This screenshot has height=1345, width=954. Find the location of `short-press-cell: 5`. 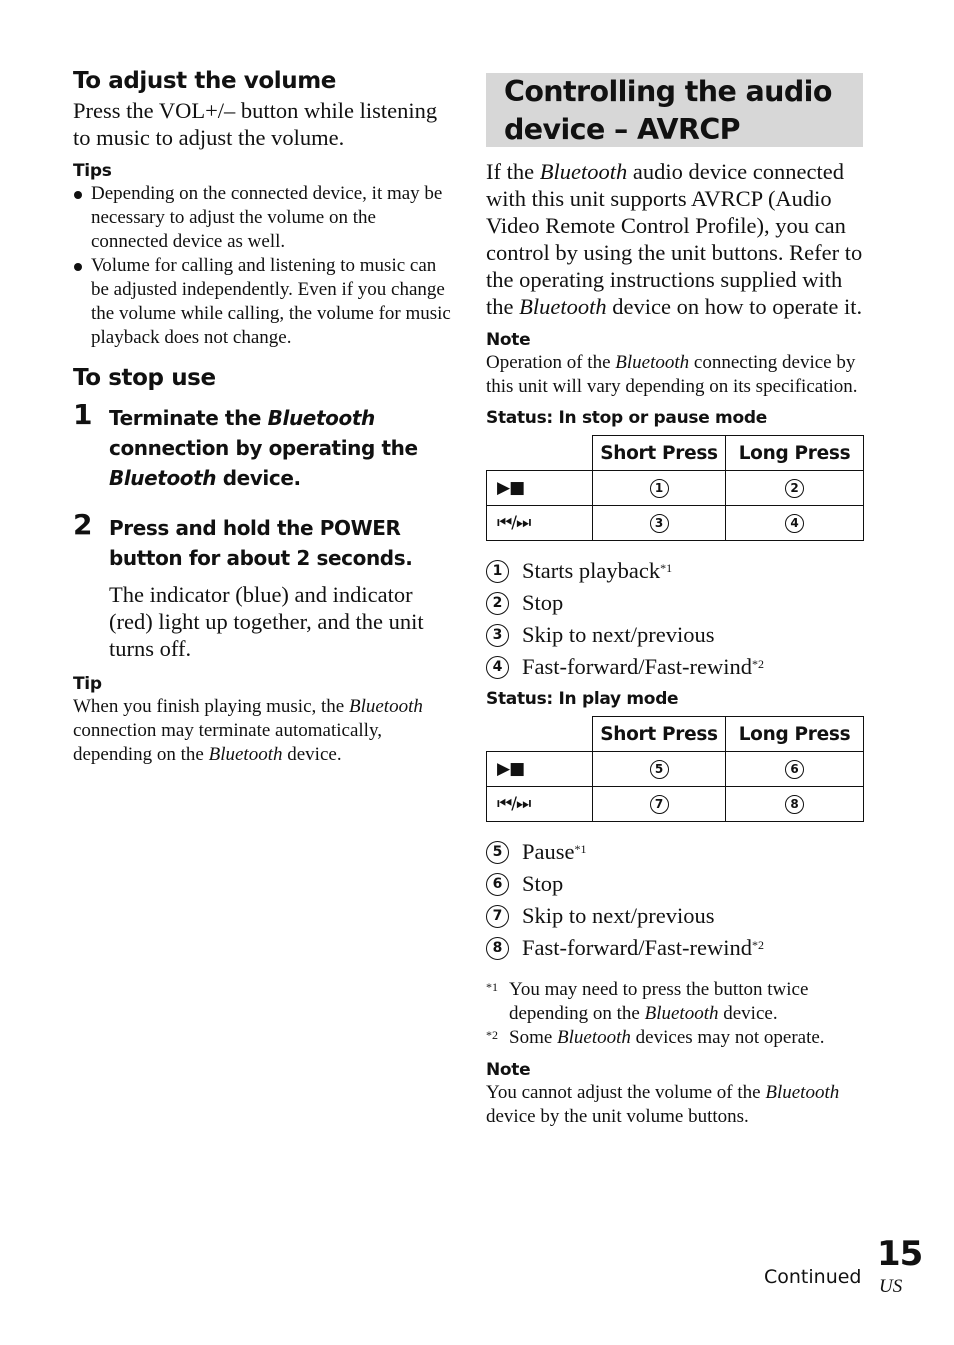

short-press-cell: 5 is located at coordinates (659, 769).